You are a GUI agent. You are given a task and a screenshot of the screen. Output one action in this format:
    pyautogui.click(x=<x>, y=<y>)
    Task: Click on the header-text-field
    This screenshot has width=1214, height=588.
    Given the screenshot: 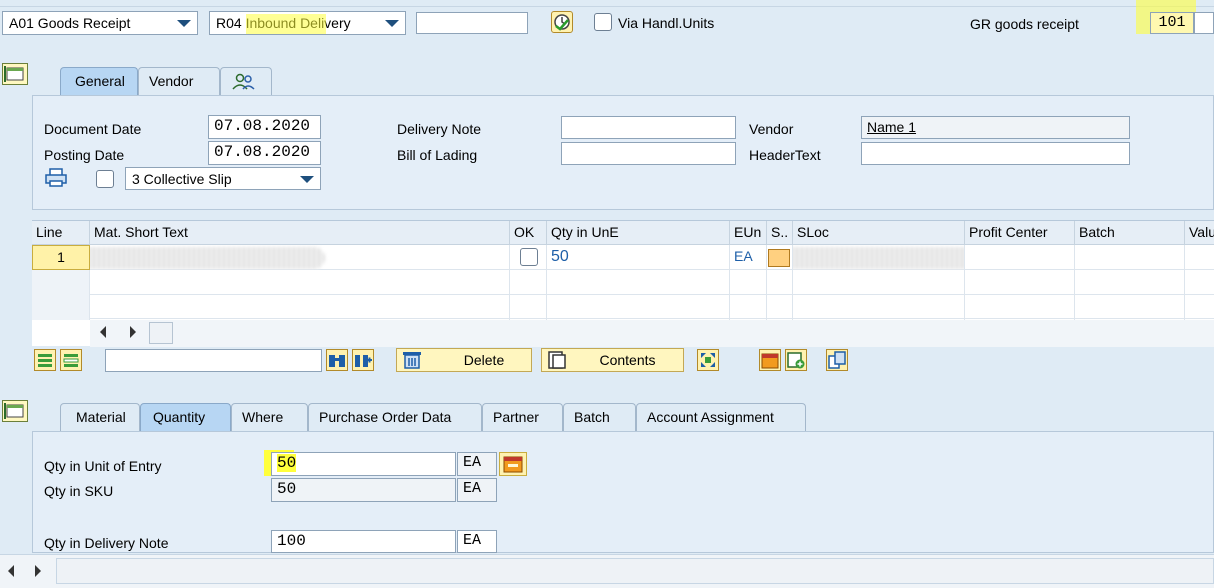 What is the action you would take?
    pyautogui.click(x=995, y=153)
    